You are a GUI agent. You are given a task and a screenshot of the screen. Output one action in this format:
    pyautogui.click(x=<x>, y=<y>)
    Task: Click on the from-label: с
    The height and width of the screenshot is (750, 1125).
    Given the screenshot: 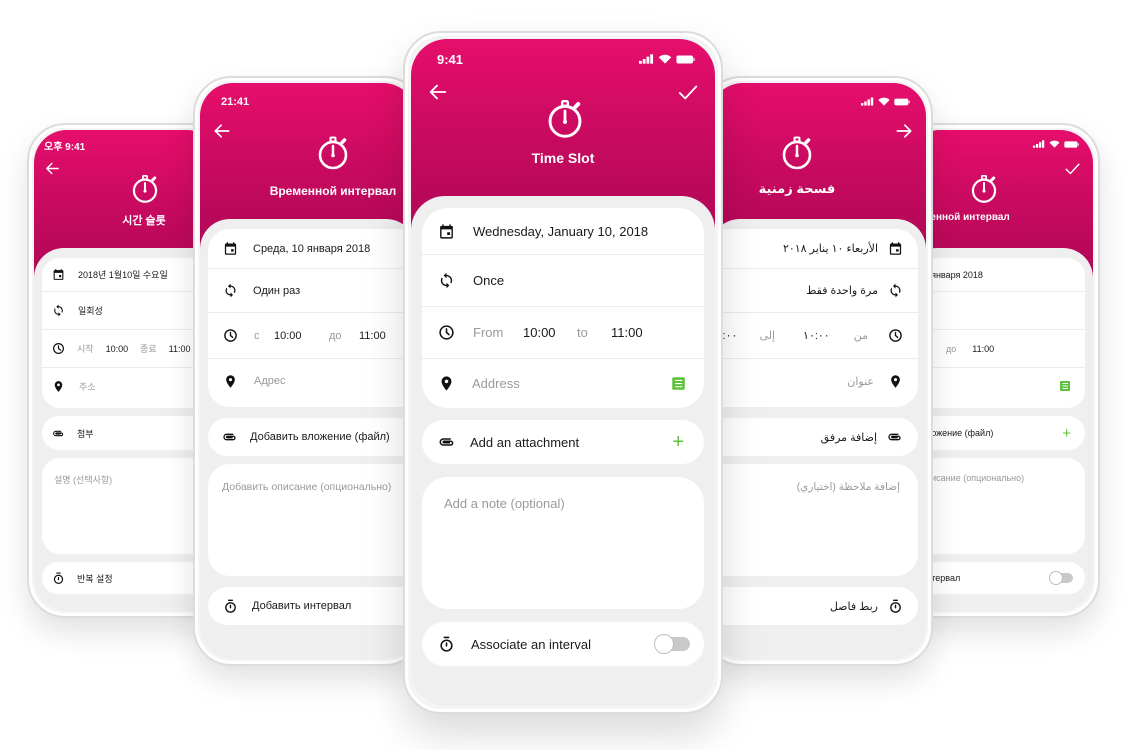 What is the action you would take?
    pyautogui.click(x=257, y=335)
    